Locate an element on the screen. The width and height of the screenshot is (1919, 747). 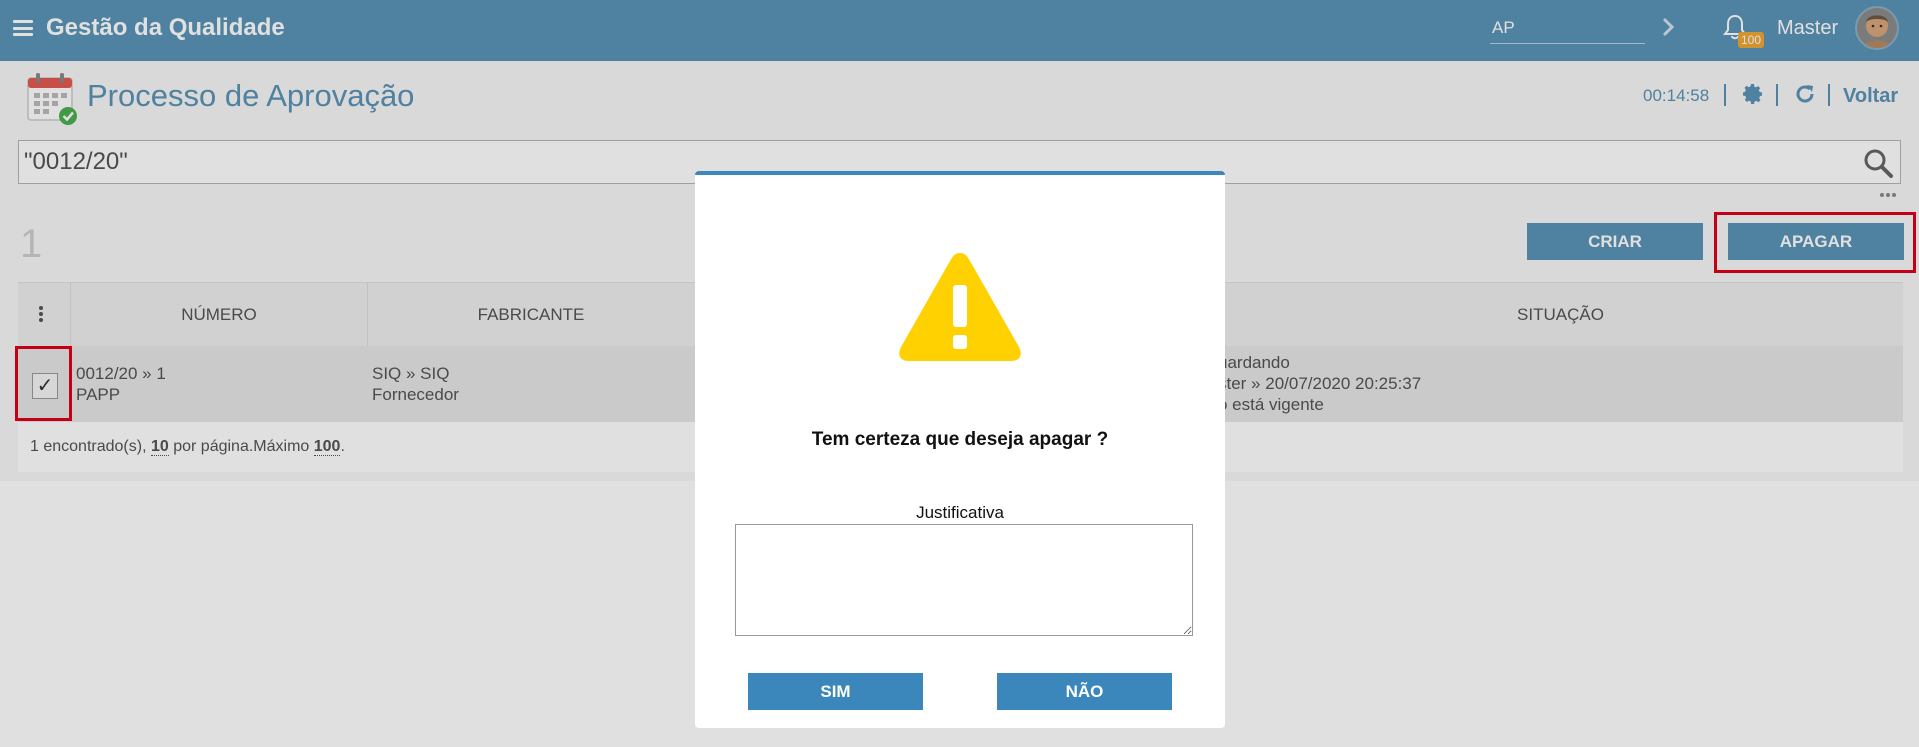
justification-label: Justificativa is located at coordinates (960, 512).